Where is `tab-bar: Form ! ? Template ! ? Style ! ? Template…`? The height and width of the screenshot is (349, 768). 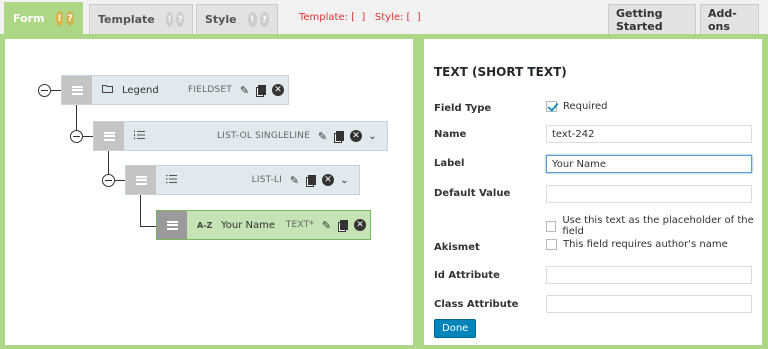
tab-bar: Form ! ? Template ! ? Style ! ? Template… is located at coordinates (384, 17).